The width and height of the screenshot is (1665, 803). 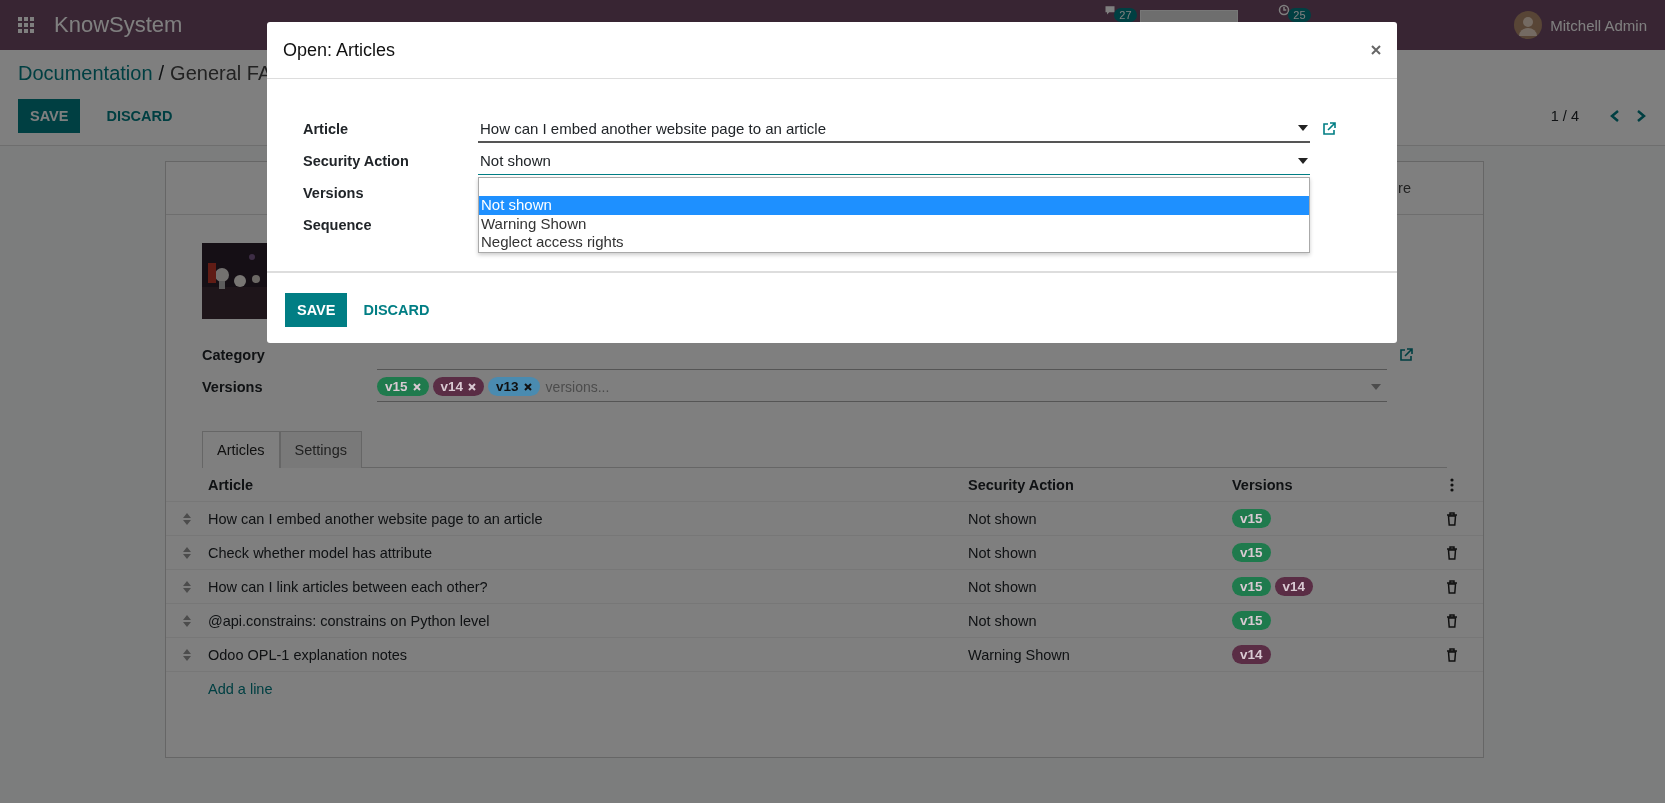 I want to click on field-label: Article, so click(x=326, y=129).